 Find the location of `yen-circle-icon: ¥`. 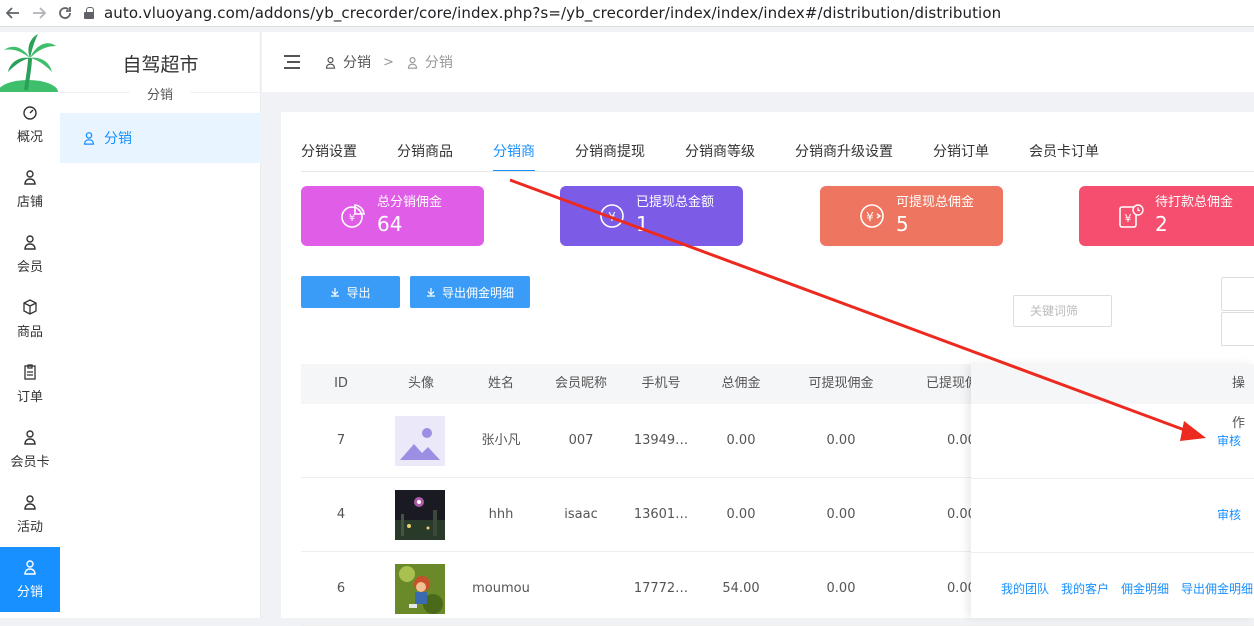

yen-circle-icon: ¥ is located at coordinates (612, 216).